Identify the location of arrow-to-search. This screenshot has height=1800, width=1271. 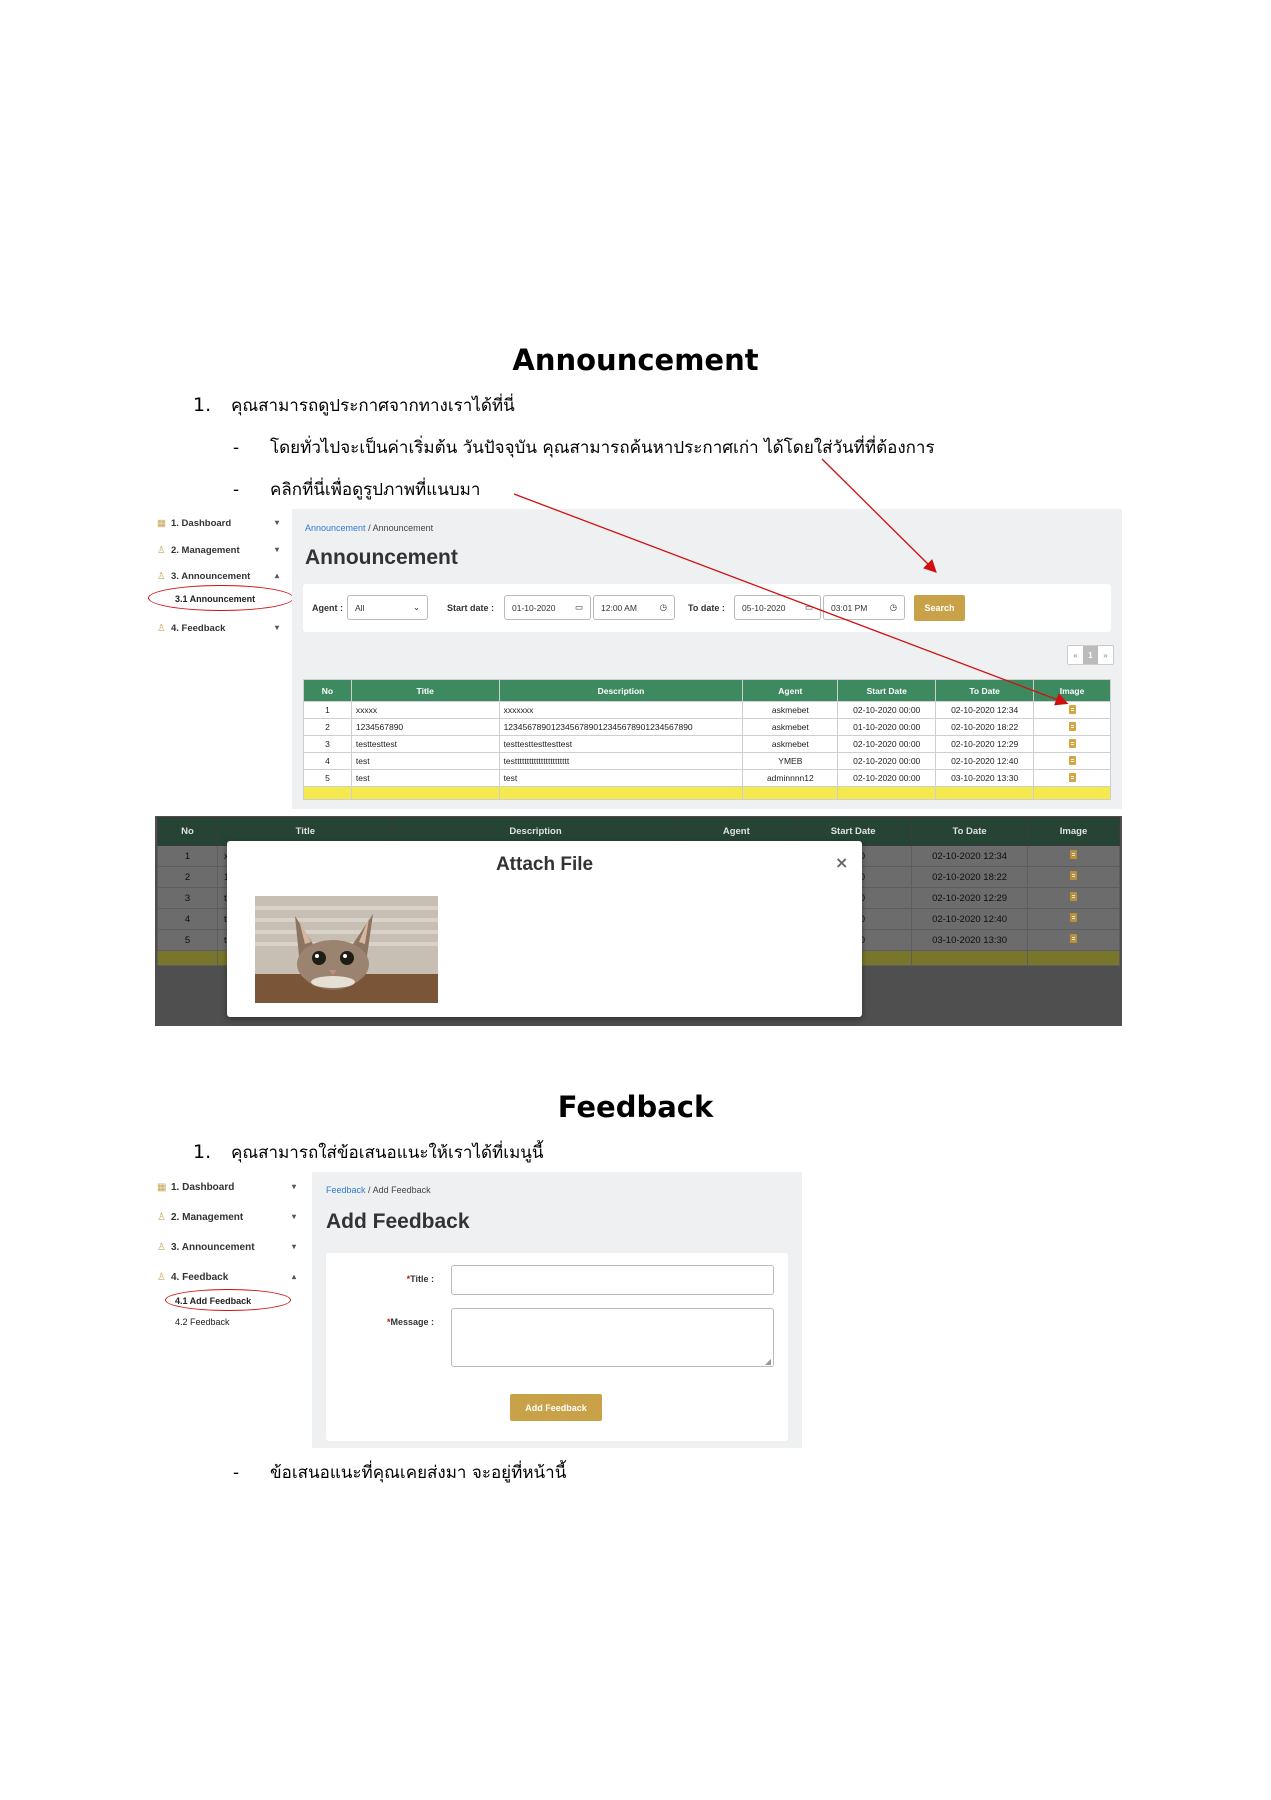
(879, 515).